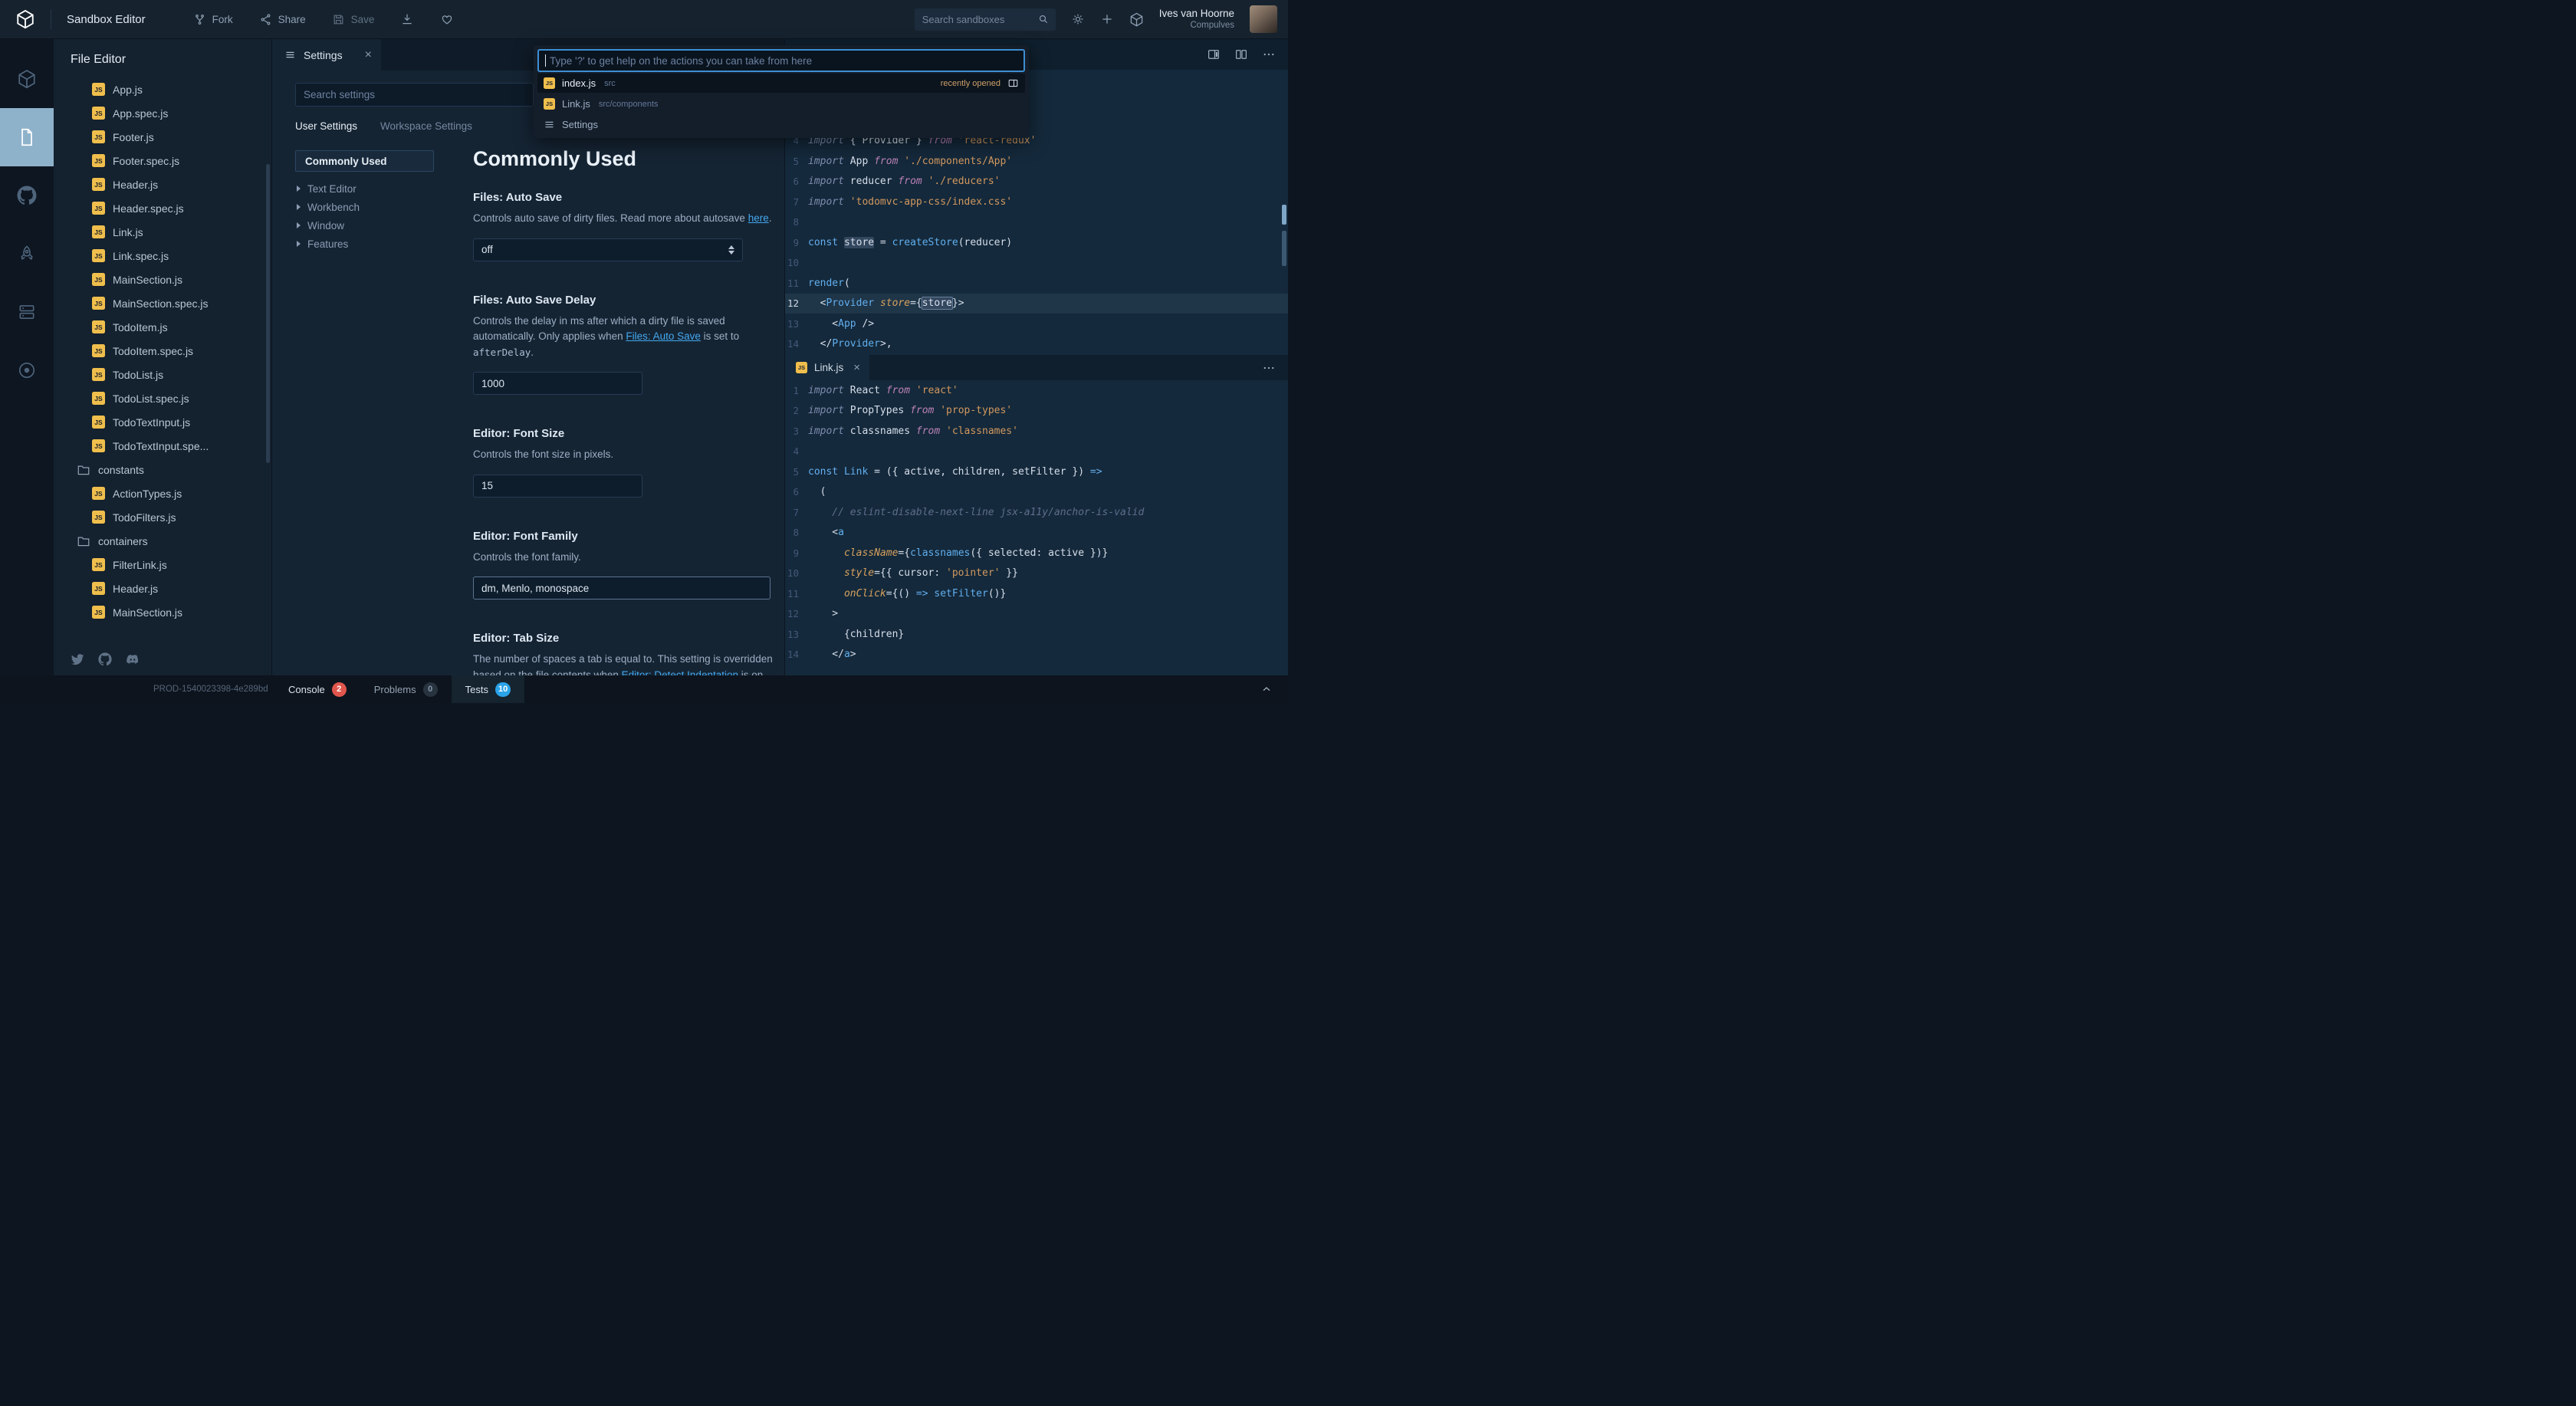 The image size is (2576, 1406). What do you see at coordinates (162, 303) in the screenshot?
I see `file-item: JS MainSection.spec.js` at bounding box center [162, 303].